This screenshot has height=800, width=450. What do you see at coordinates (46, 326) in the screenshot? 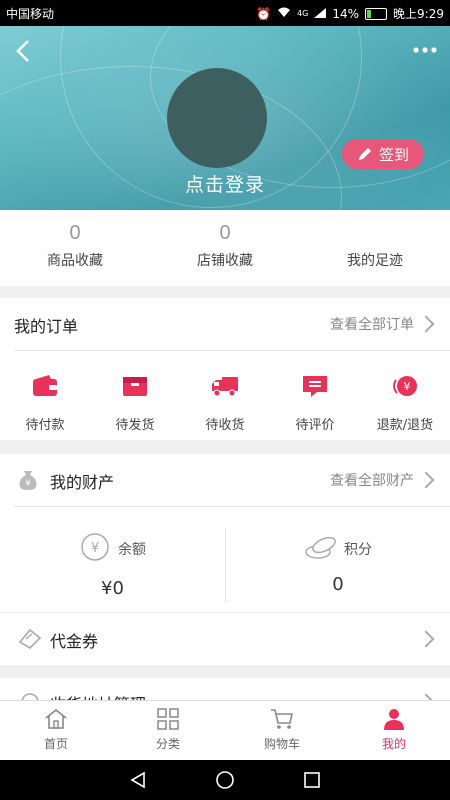
I see `orders-title: 我的订单` at bounding box center [46, 326].